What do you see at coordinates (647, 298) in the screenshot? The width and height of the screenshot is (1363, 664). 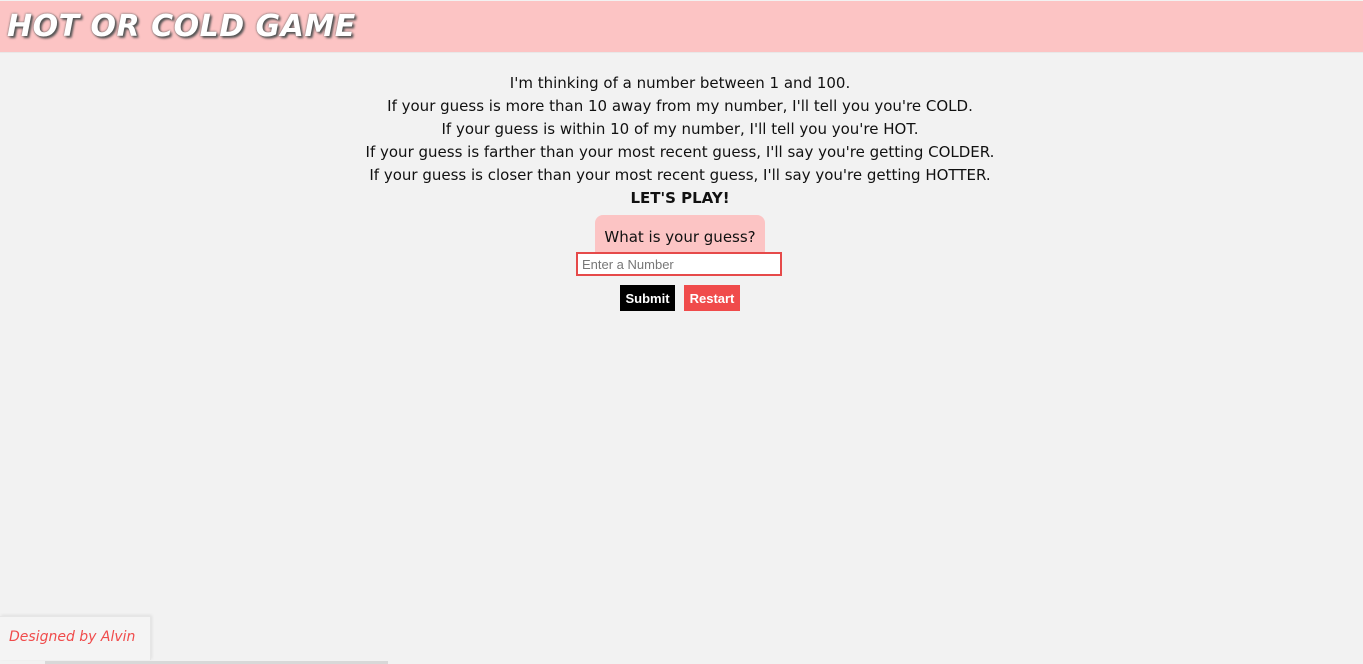 I see `submit-button: Submit` at bounding box center [647, 298].